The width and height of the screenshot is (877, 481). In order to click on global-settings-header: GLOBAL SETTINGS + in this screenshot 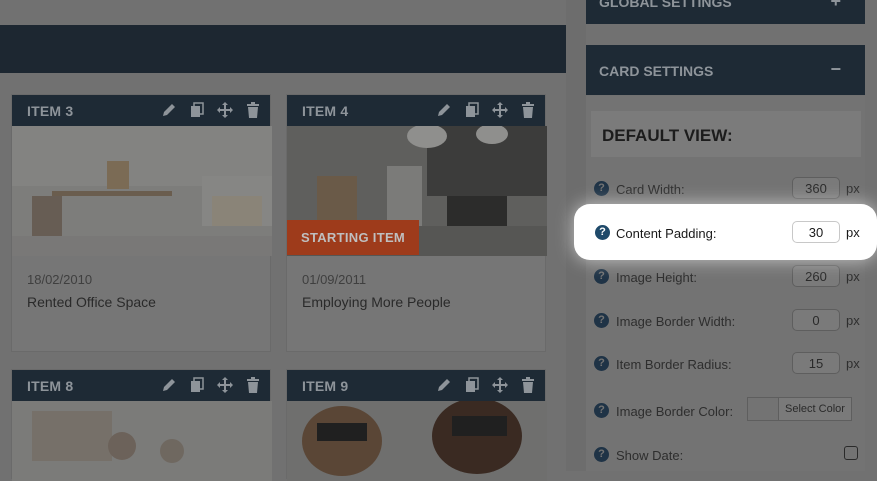, I will do `click(725, 12)`.